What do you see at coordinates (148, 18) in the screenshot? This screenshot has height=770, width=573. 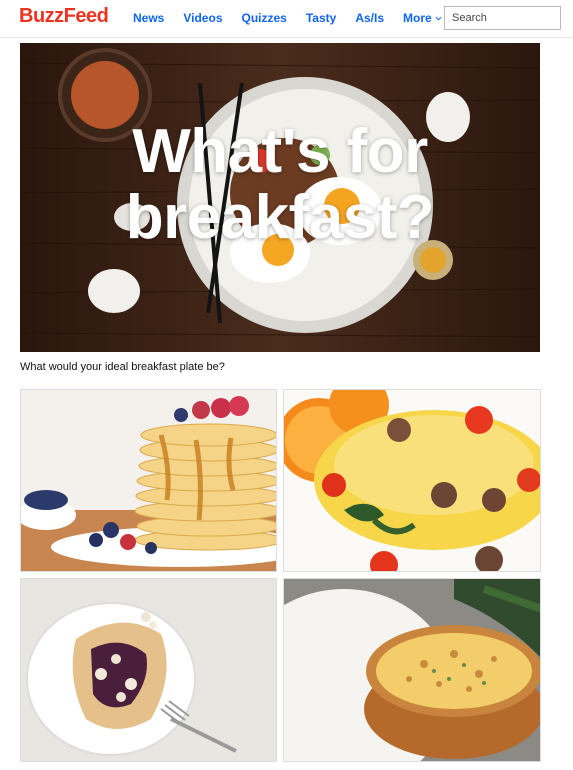 I see `nav-news: News` at bounding box center [148, 18].